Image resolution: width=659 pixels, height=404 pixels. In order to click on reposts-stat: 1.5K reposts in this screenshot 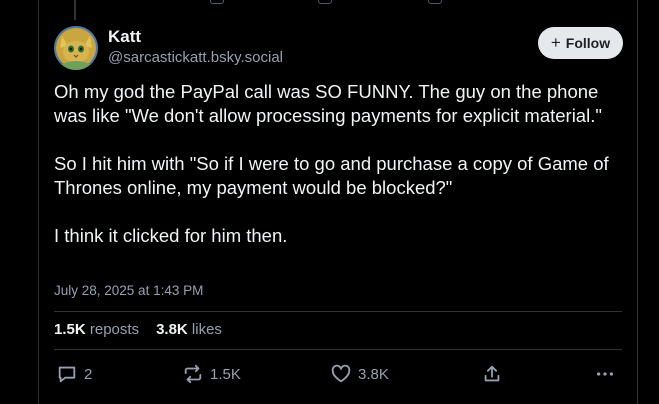, I will do `click(96, 329)`.